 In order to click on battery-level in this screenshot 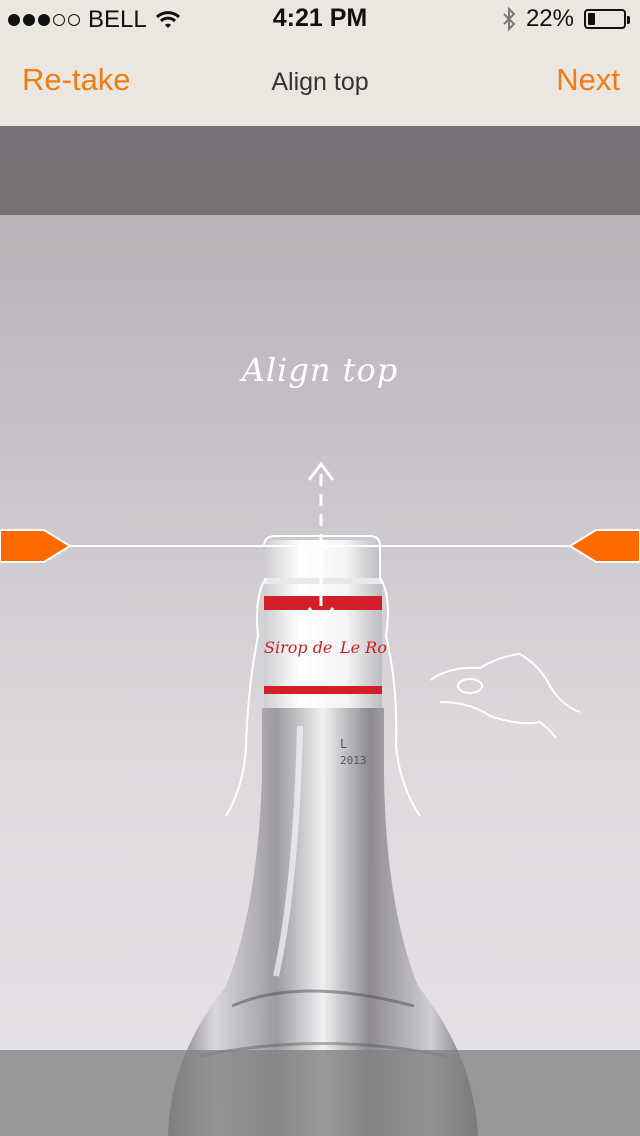, I will do `click(591, 19)`.